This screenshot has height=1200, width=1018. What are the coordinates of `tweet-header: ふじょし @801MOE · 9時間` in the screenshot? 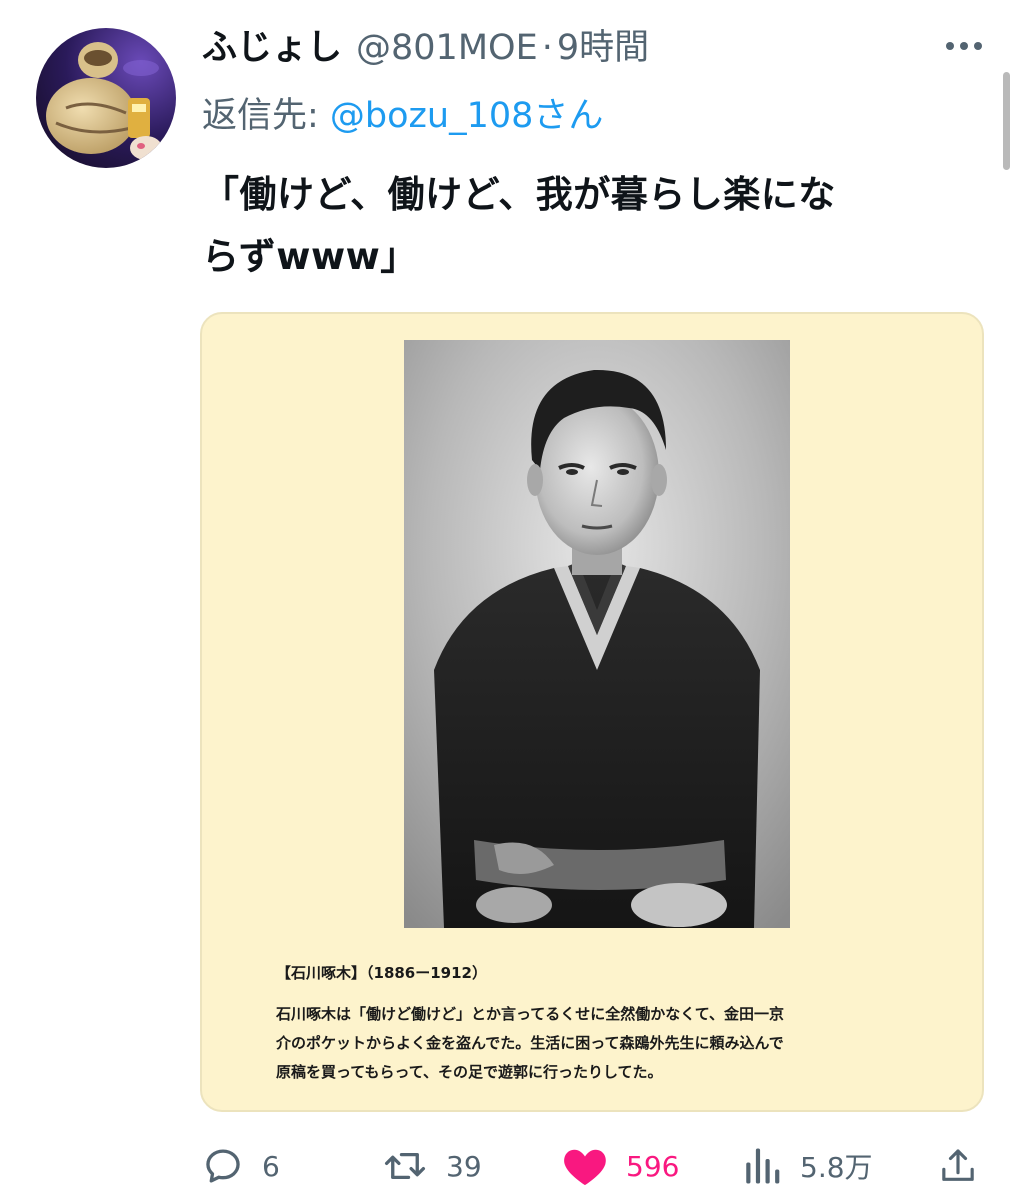 It's located at (572, 48).